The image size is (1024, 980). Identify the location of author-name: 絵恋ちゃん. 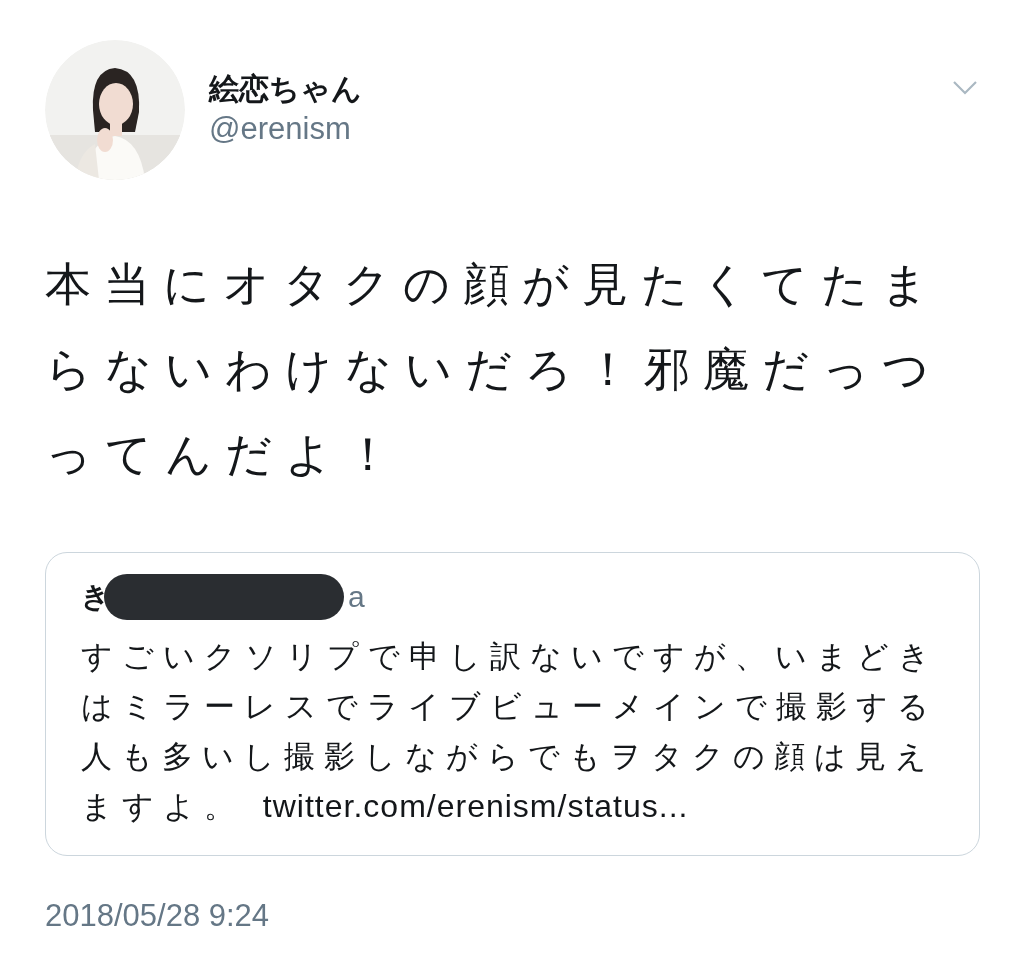
(286, 89).